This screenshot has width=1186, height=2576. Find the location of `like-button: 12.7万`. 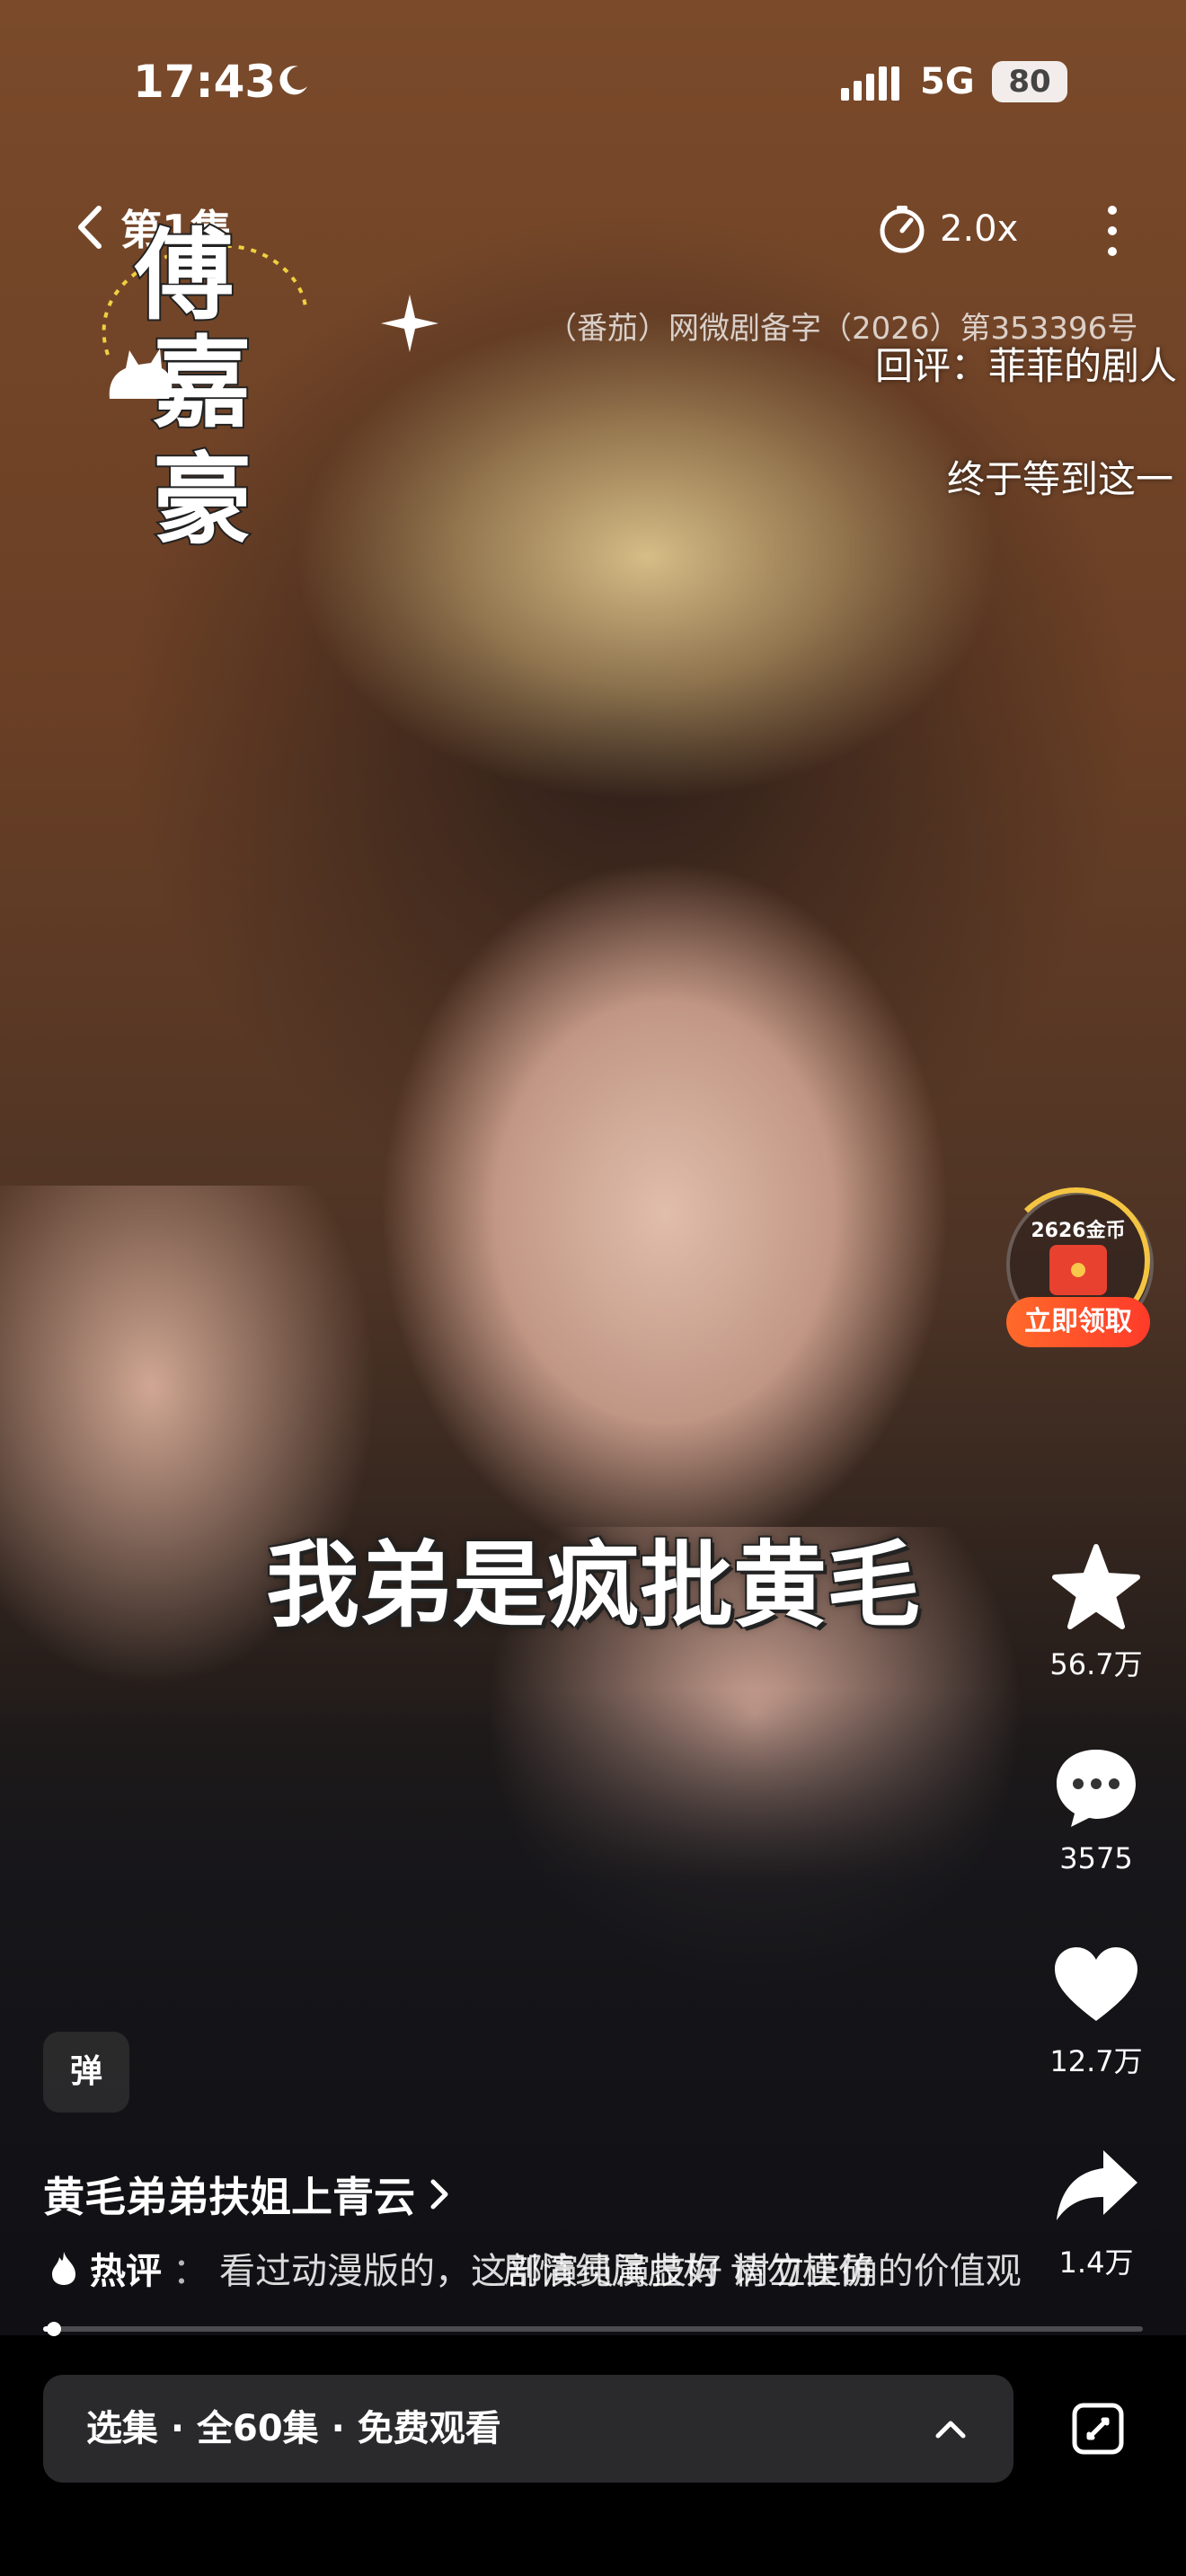

like-button: 12.7万 is located at coordinates (1096, 2010).